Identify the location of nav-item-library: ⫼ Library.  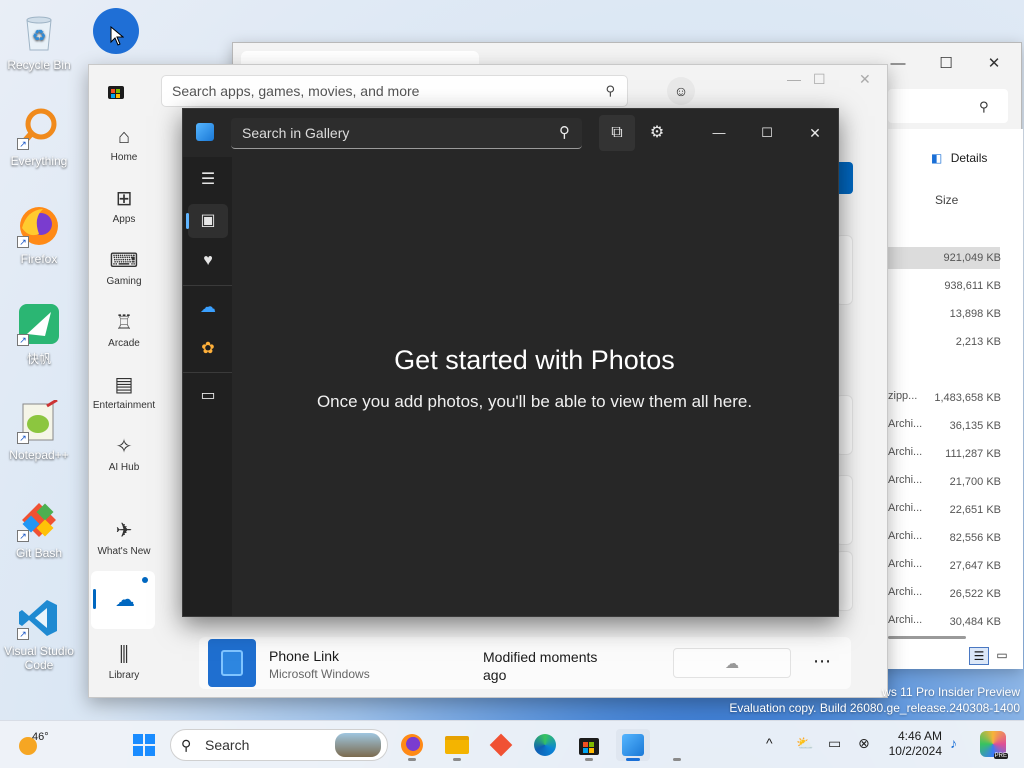
(124, 662).